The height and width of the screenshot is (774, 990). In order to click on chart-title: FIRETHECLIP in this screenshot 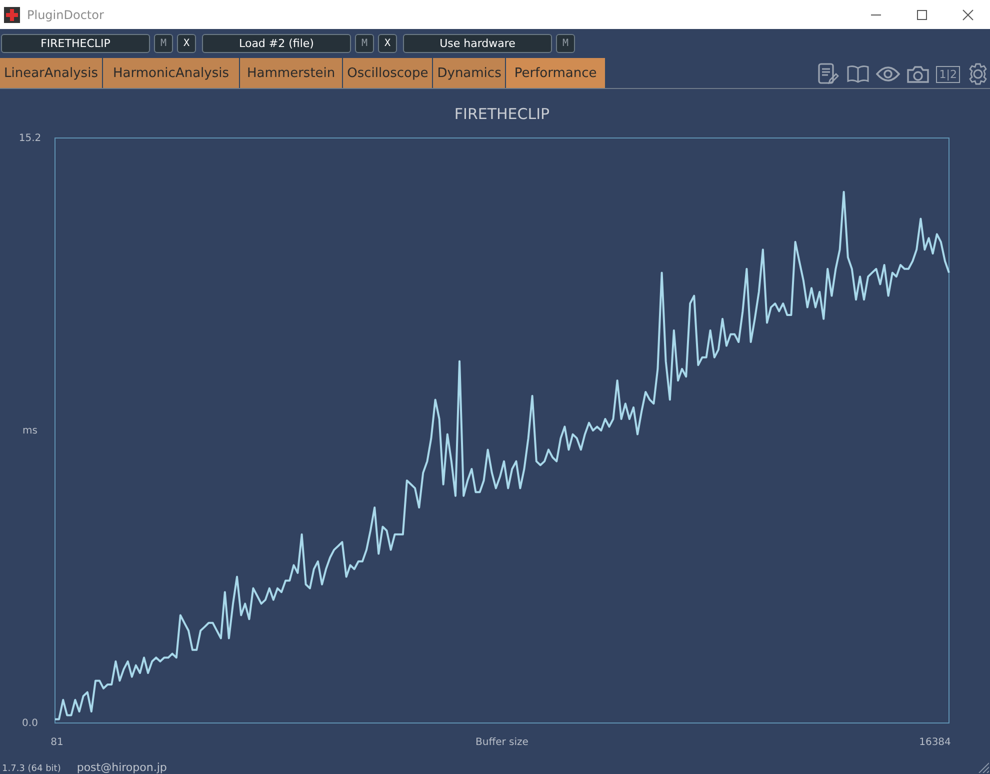, I will do `click(502, 114)`.